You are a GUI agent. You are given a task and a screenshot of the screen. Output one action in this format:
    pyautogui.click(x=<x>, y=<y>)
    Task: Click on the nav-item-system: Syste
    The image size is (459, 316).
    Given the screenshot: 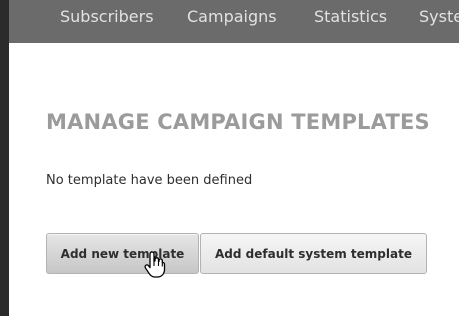 What is the action you would take?
    pyautogui.click(x=439, y=17)
    